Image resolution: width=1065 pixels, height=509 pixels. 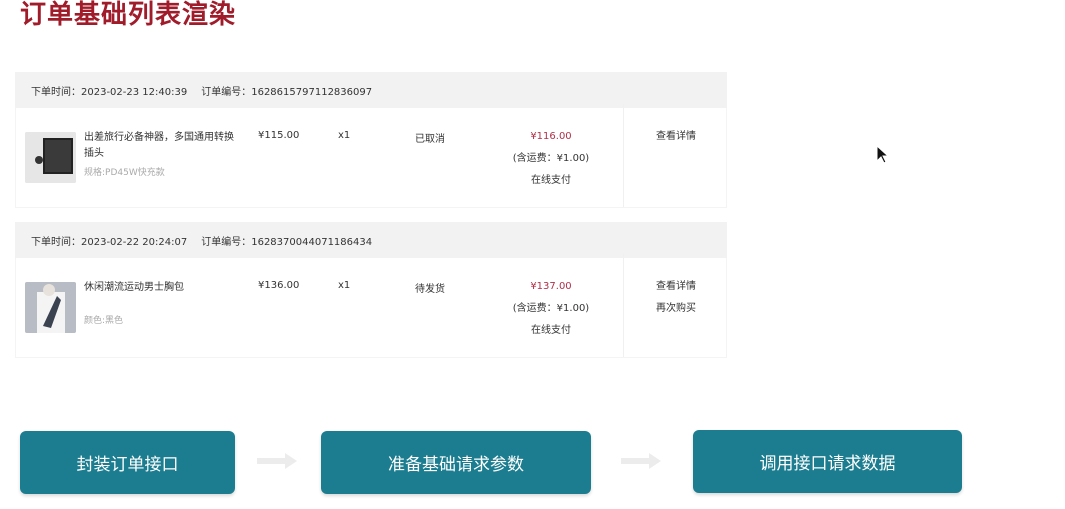 I want to click on product-spec: 颜色:黑色, so click(x=104, y=321).